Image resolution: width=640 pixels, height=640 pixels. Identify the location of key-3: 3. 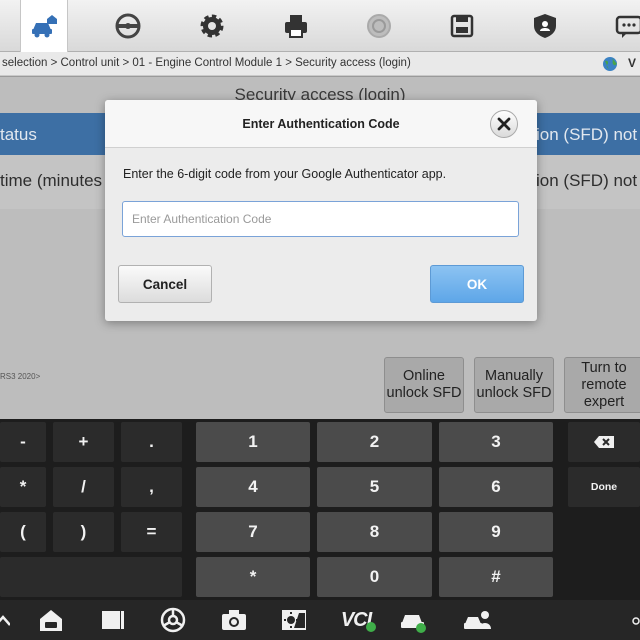
(496, 442).